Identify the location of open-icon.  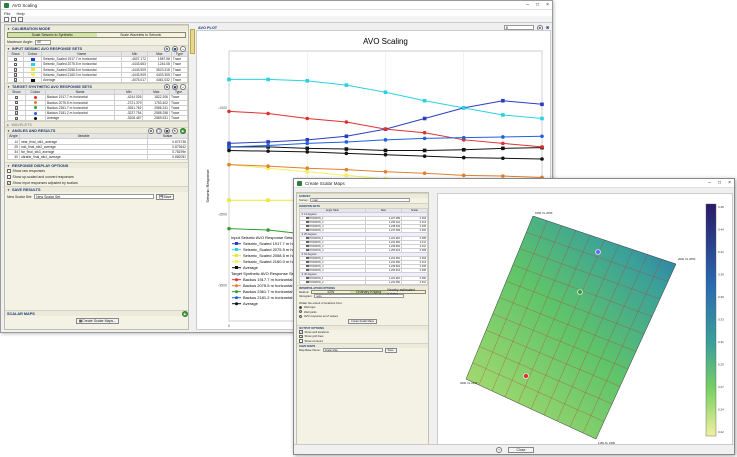
(13, 19).